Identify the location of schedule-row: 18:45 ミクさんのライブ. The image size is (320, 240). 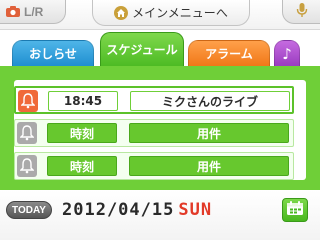
(154, 100).